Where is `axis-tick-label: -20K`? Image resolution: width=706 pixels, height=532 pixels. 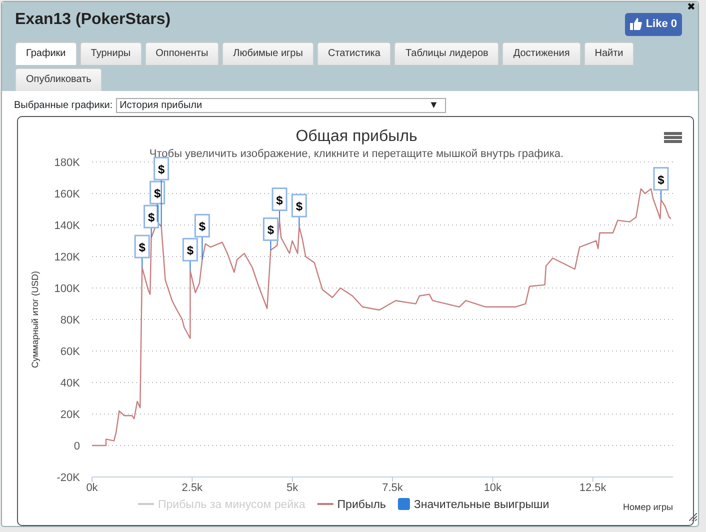
axis-tick-label: -20K is located at coordinates (68, 478).